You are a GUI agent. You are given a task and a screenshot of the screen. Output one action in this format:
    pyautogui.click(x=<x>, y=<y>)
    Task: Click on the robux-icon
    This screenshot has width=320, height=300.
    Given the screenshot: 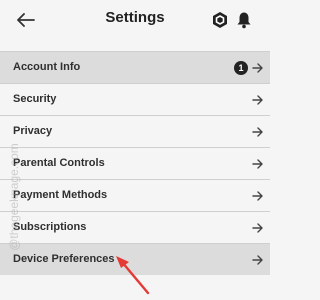 What is the action you would take?
    pyautogui.click(x=220, y=20)
    